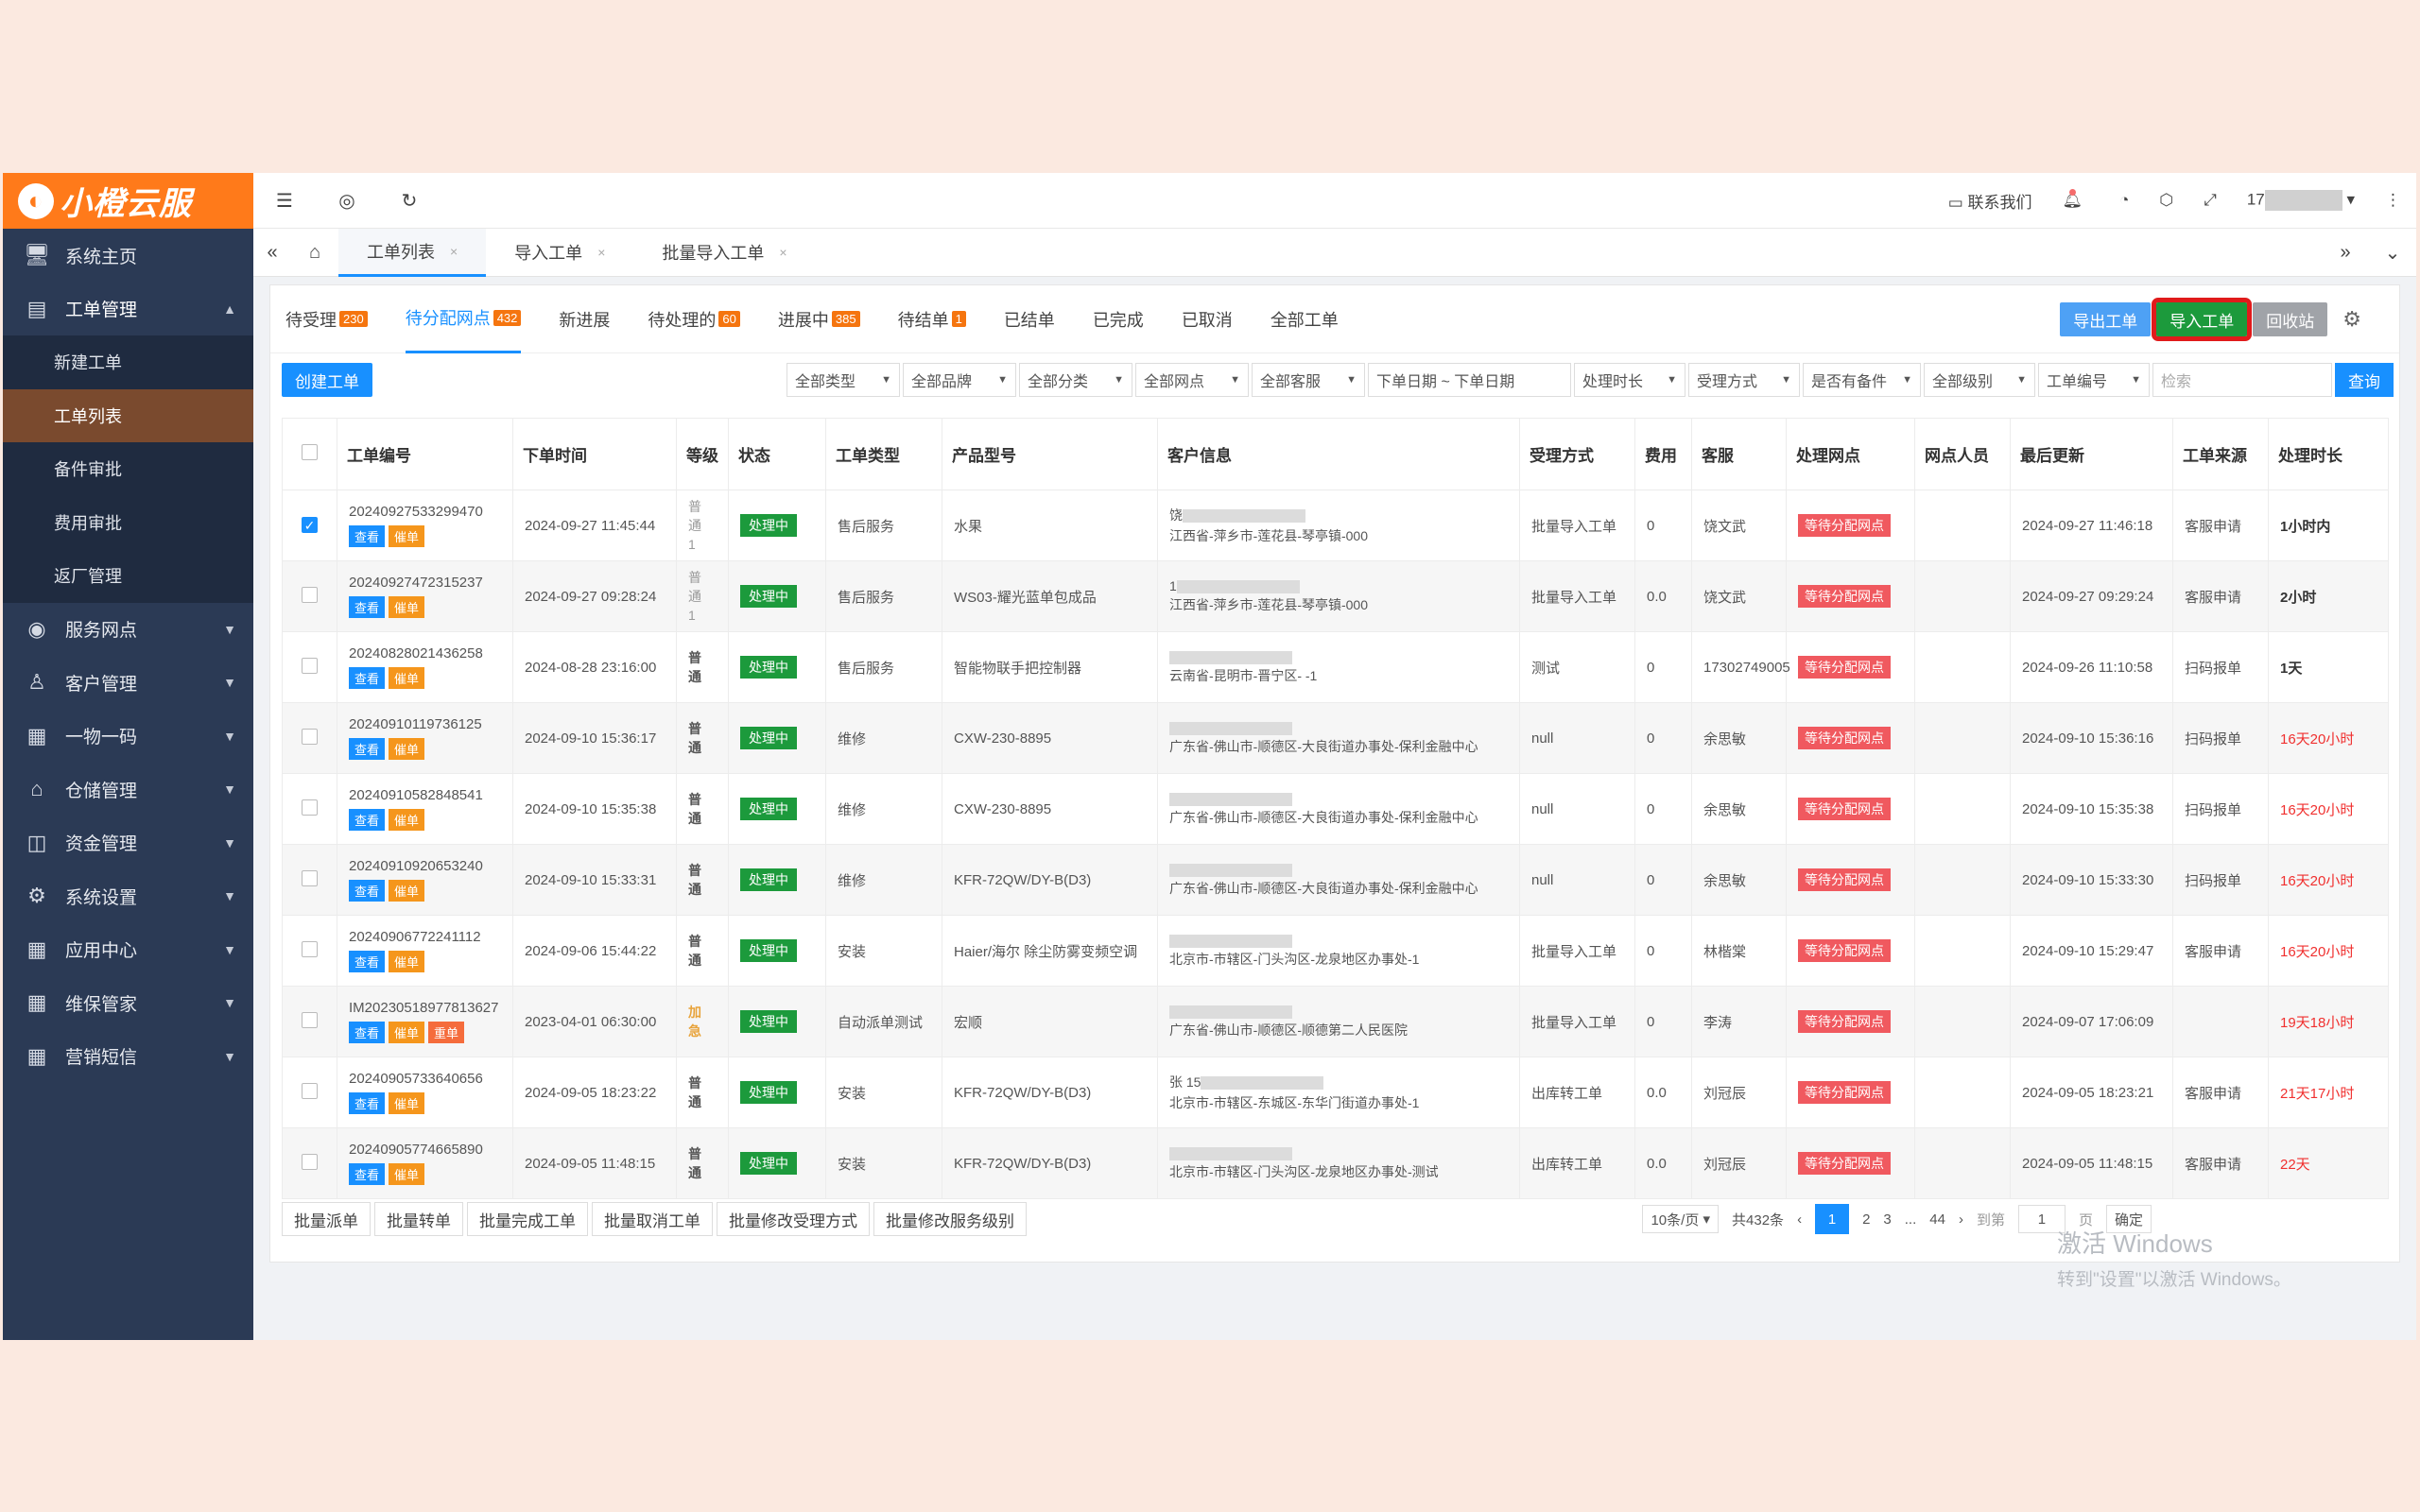 This screenshot has width=2420, height=1512. Describe the element at coordinates (128, 789) in the screenshot. I see `sidebar-item: ⌂ 仓储管理 ▼` at that location.